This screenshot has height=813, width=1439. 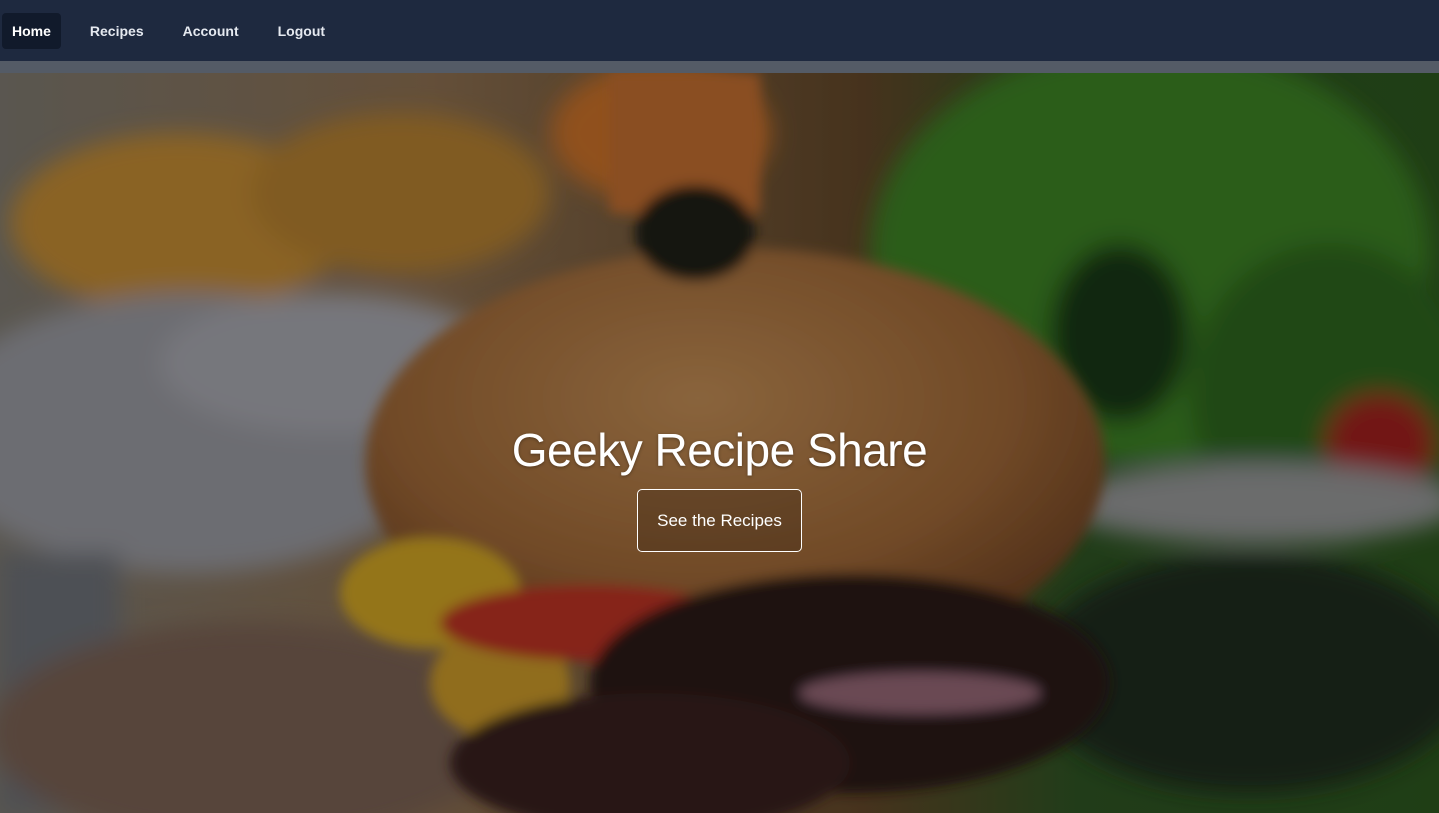 What do you see at coordinates (117, 31) in the screenshot?
I see `nav-recipes: Recipes` at bounding box center [117, 31].